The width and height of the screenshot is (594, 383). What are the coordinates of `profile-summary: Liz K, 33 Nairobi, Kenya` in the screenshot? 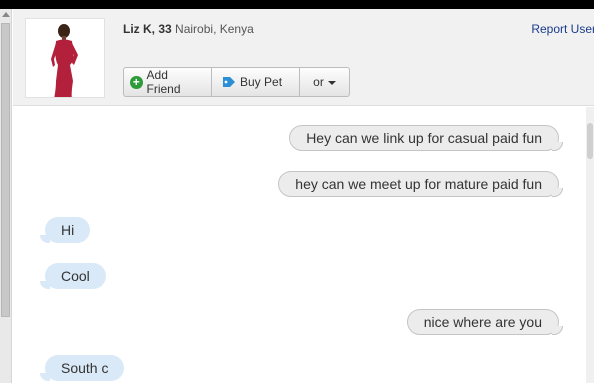 It's located at (188, 29).